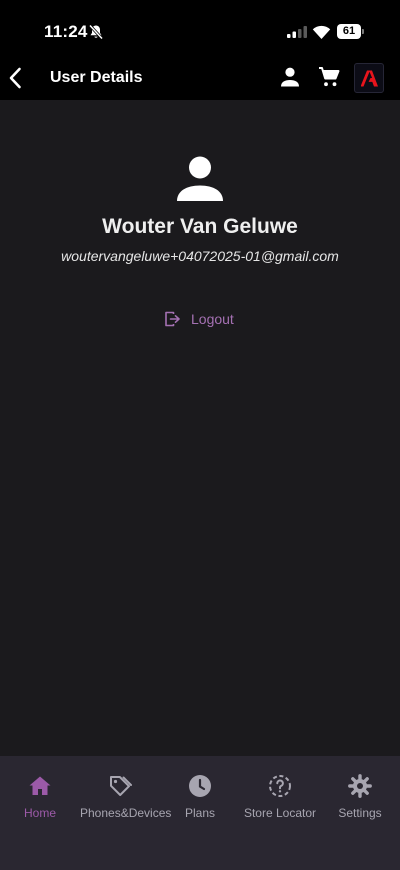 Image resolution: width=400 pixels, height=870 pixels. I want to click on tab-home: Home, so click(40, 801).